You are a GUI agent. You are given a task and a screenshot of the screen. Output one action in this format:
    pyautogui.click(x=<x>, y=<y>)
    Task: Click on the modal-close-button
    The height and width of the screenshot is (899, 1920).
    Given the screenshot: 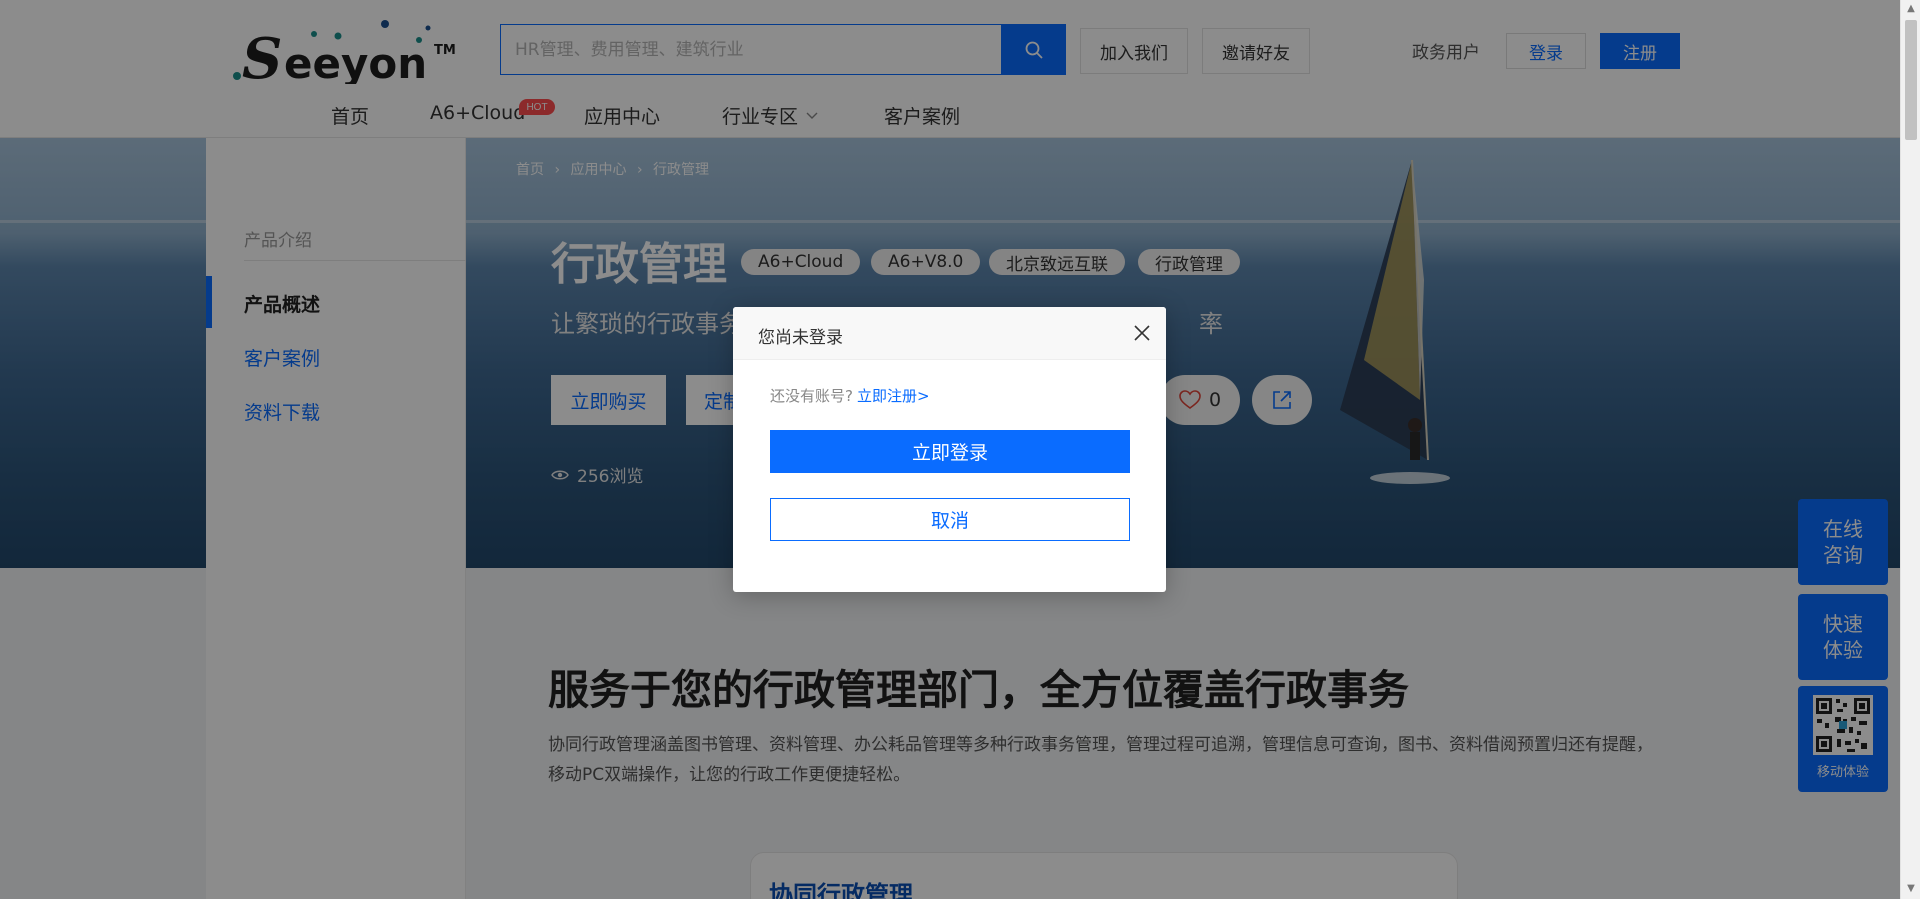 What is the action you would take?
    pyautogui.click(x=1142, y=333)
    